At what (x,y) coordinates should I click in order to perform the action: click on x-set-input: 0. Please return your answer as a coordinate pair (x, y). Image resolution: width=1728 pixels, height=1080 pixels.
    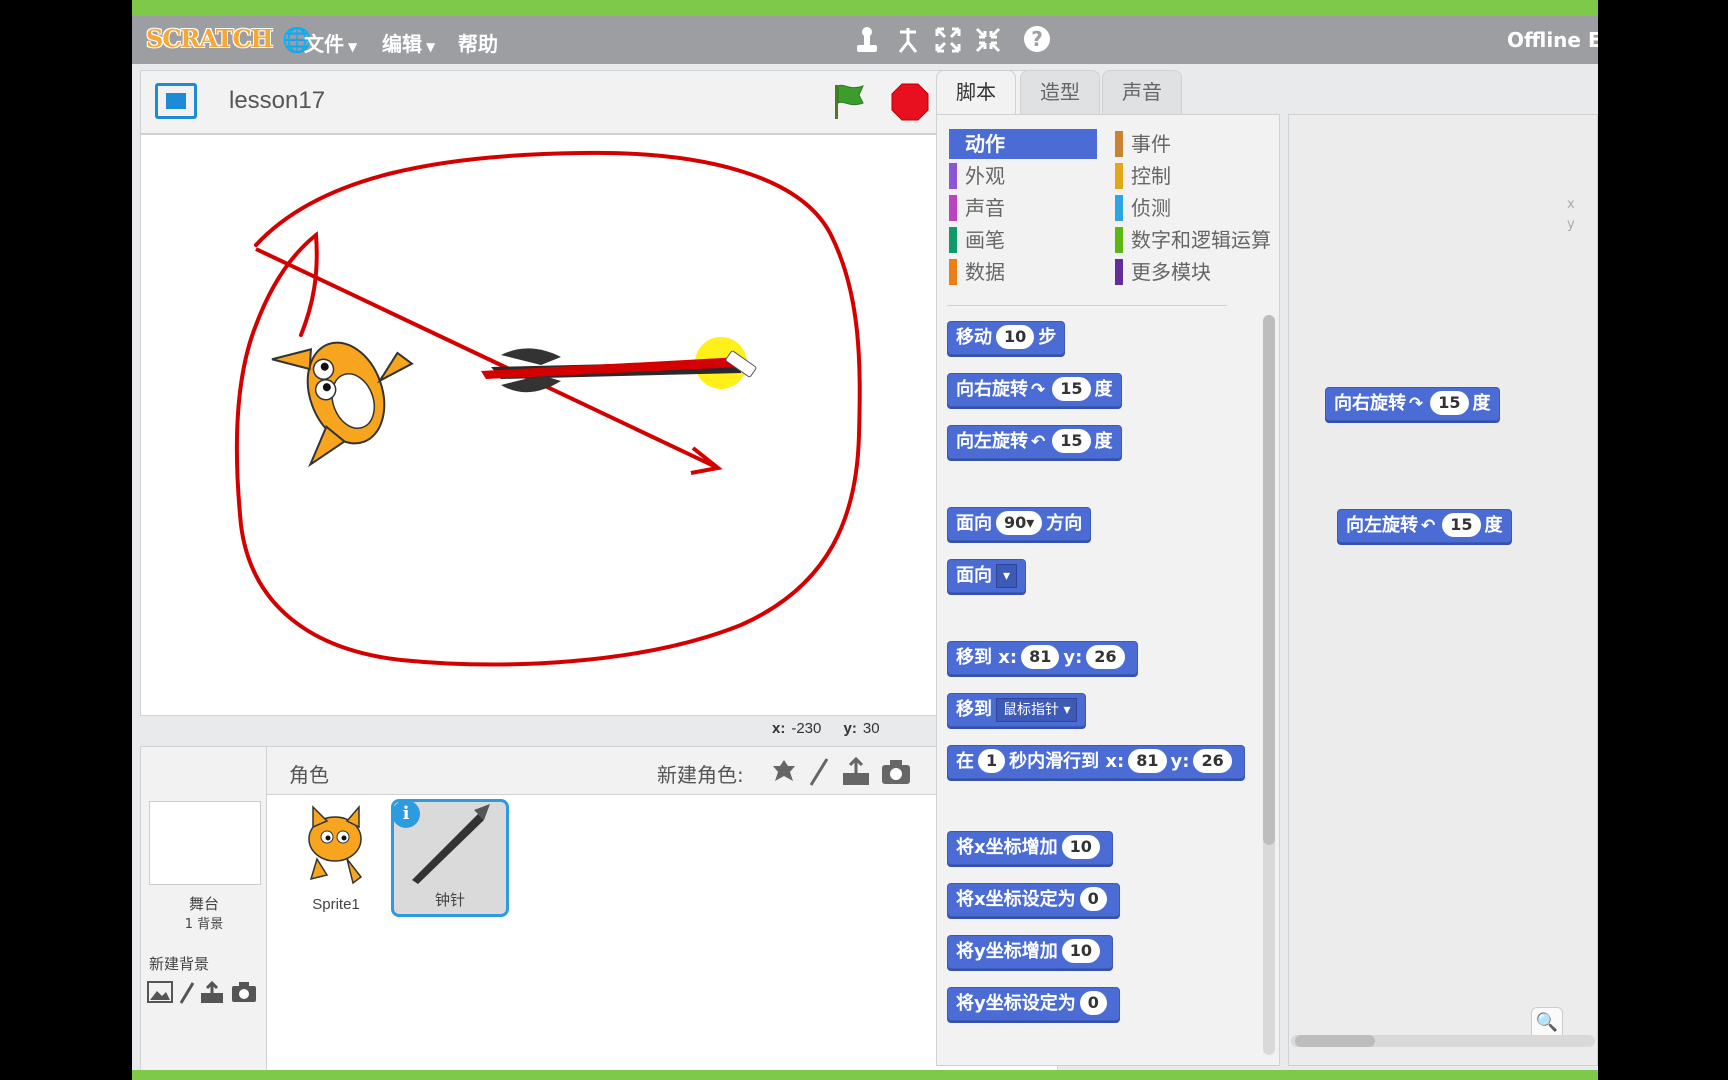
    Looking at the image, I should click on (1093, 899).